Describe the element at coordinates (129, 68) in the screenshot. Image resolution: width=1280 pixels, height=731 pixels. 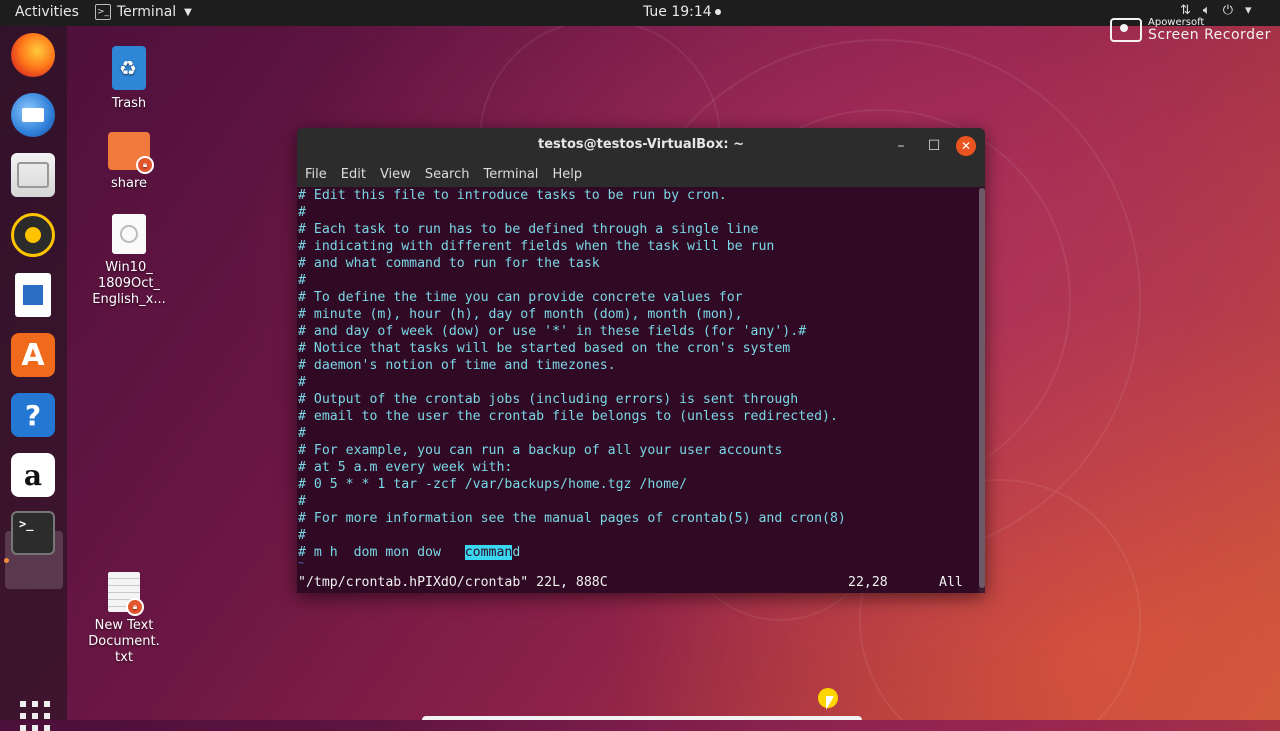
I see `trash-icon` at that location.